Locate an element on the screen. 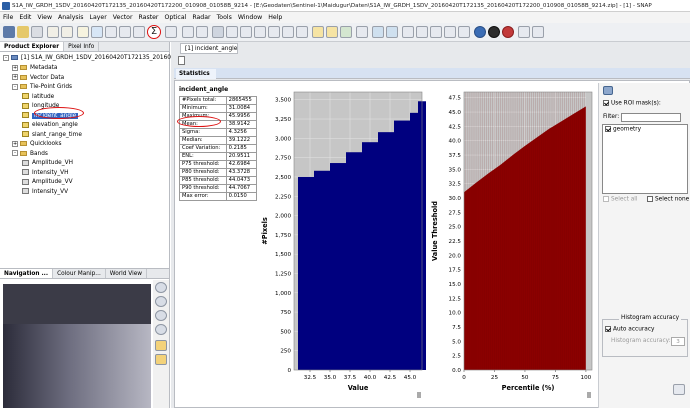 This screenshot has width=690, height=408. menu-view: View is located at coordinates (44, 17).